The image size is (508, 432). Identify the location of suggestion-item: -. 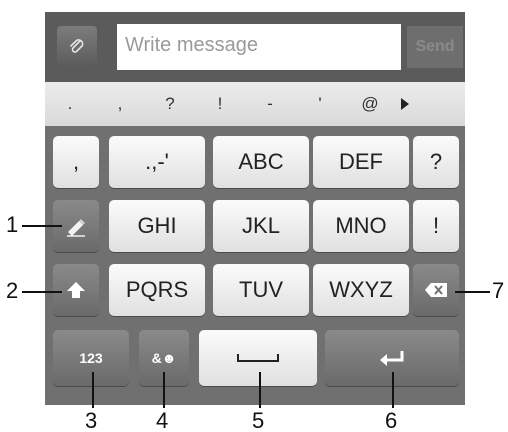
(270, 104).